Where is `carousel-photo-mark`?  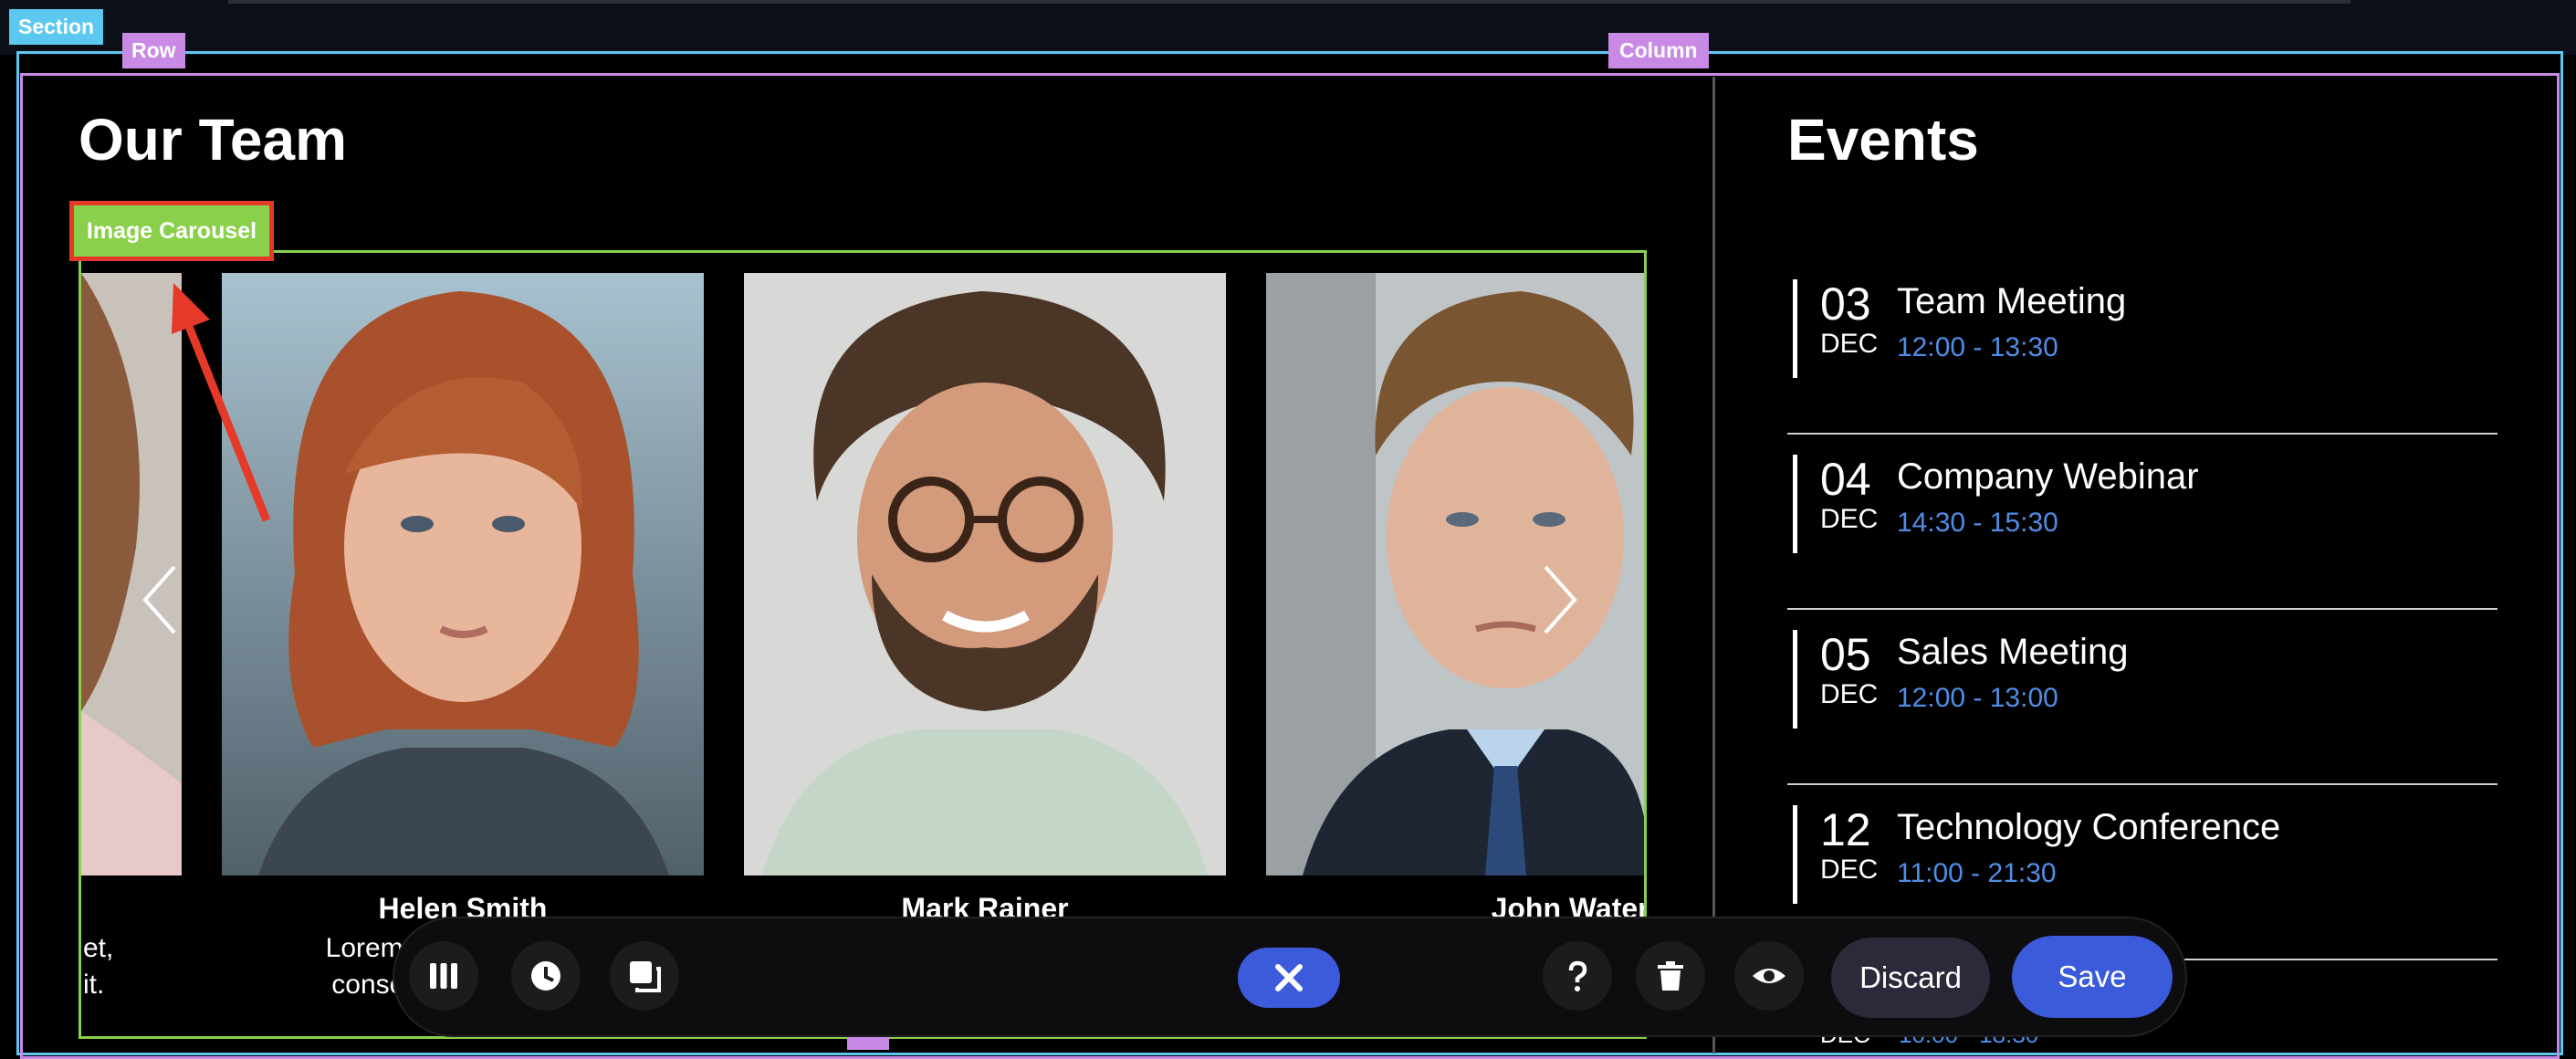 carousel-photo-mark is located at coordinates (985, 574).